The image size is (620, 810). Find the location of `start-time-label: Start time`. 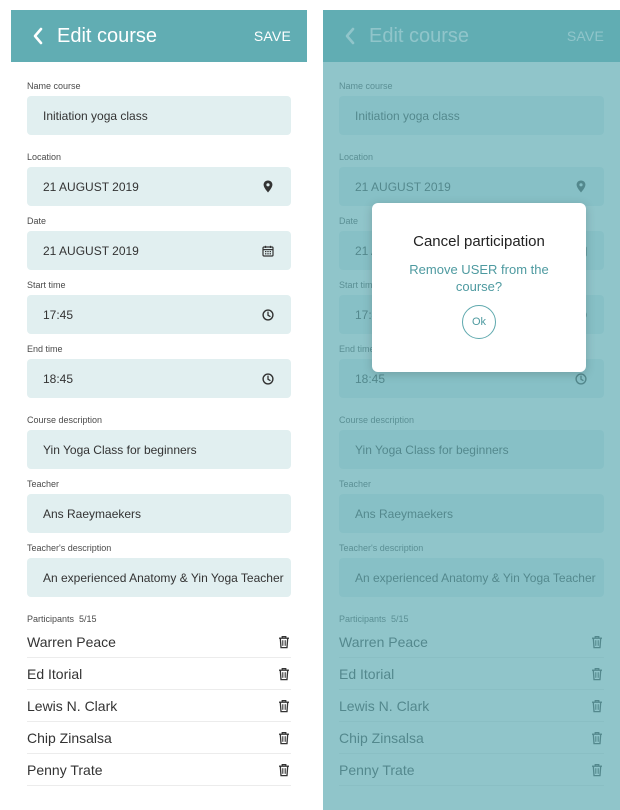

start-time-label: Start time is located at coordinates (46, 285).